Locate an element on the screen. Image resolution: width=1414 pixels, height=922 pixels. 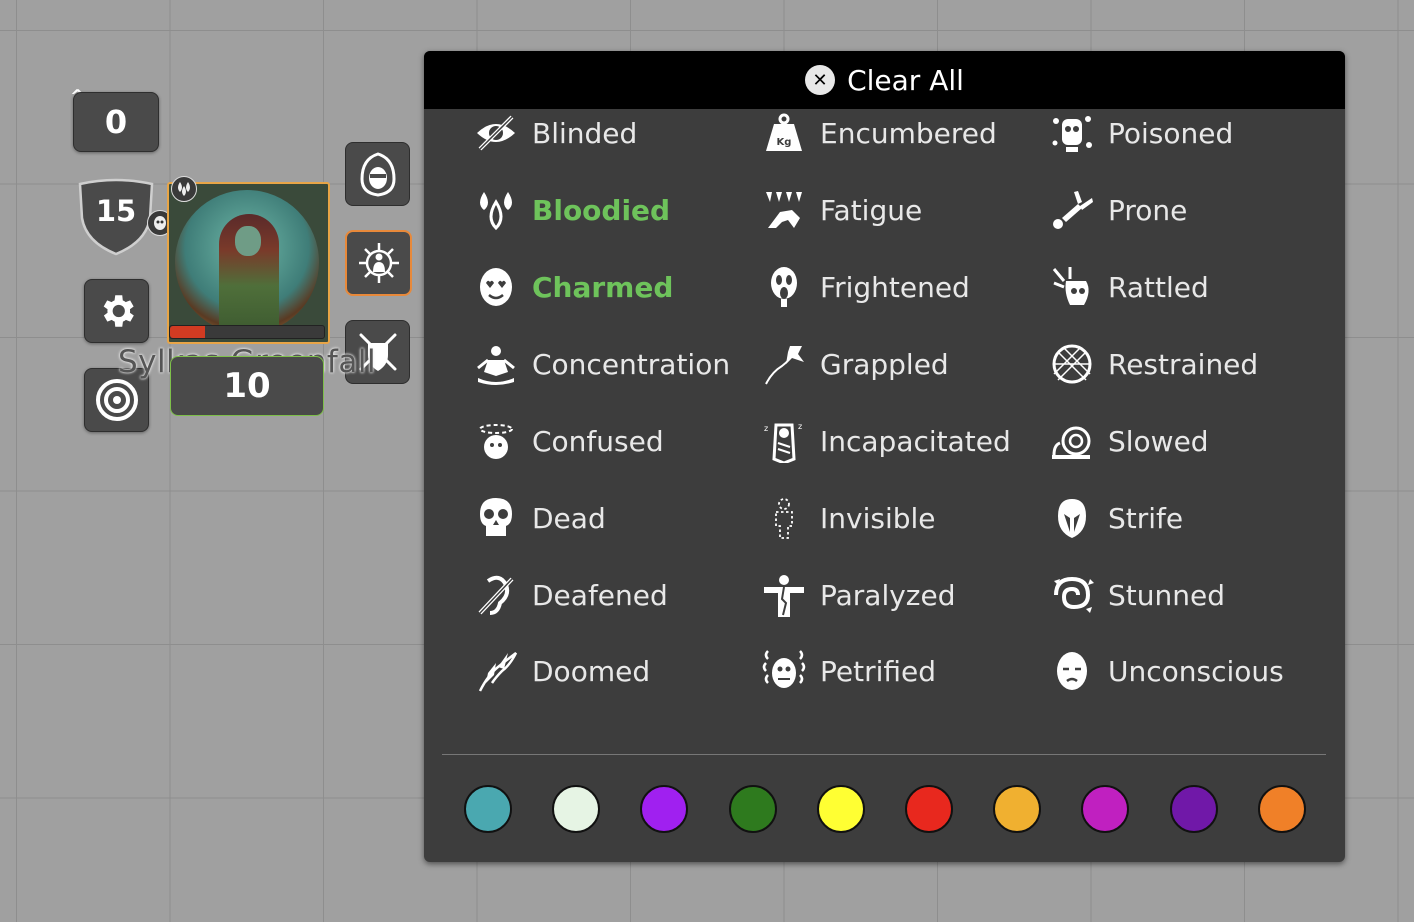
status-blinded: Blinded is located at coordinates (554, 133).